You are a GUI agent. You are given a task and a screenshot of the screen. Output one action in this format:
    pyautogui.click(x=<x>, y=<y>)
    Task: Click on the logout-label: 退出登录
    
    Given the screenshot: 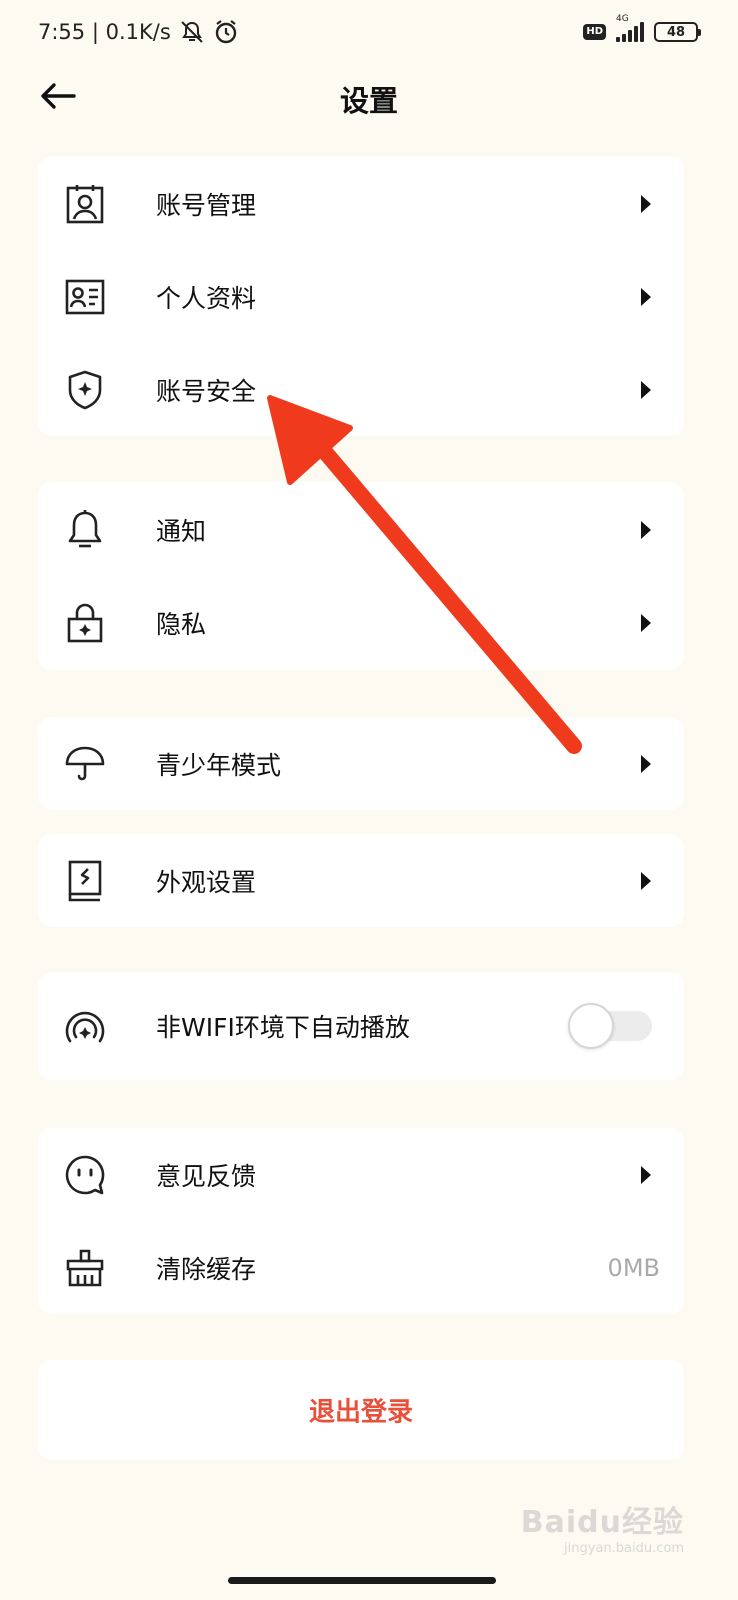 What is the action you would take?
    pyautogui.click(x=360, y=1412)
    